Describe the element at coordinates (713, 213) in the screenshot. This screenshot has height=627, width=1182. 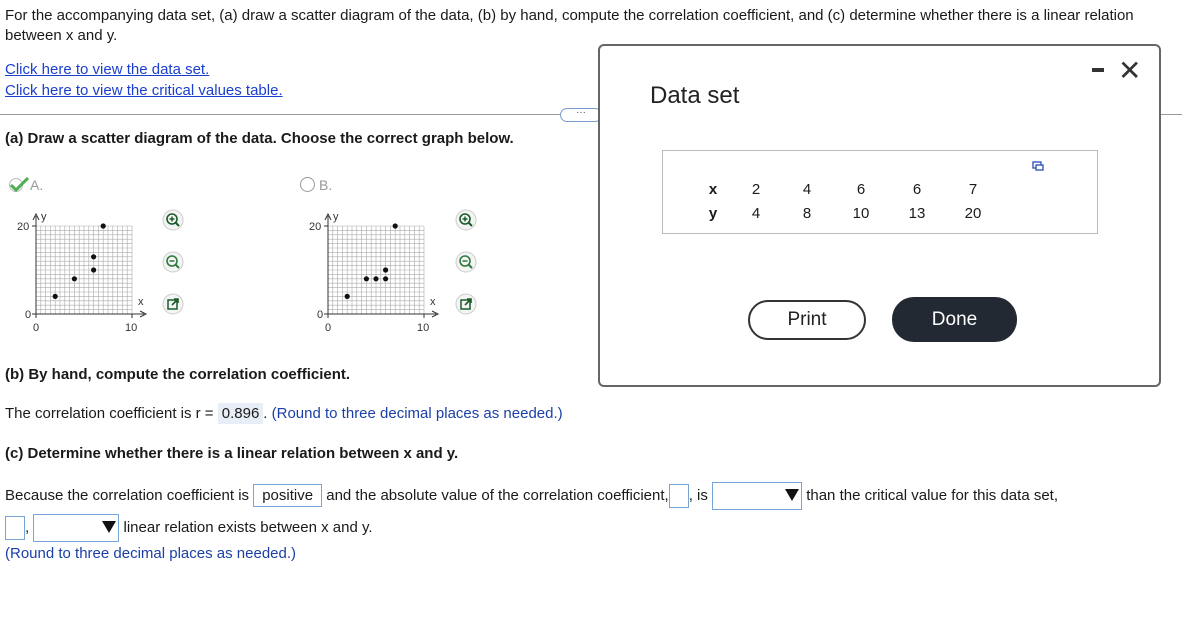
I see `y-header: y` at that location.